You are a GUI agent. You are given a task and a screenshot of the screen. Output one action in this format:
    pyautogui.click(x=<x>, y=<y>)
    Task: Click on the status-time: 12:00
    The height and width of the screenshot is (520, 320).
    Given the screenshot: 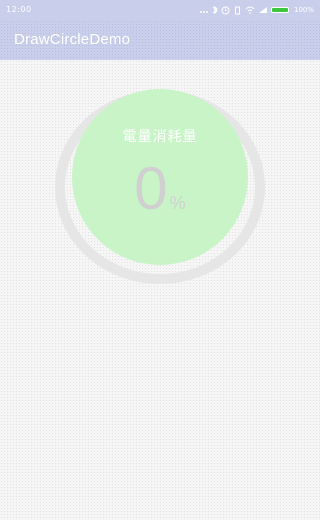 What is the action you would take?
    pyautogui.click(x=19, y=9)
    